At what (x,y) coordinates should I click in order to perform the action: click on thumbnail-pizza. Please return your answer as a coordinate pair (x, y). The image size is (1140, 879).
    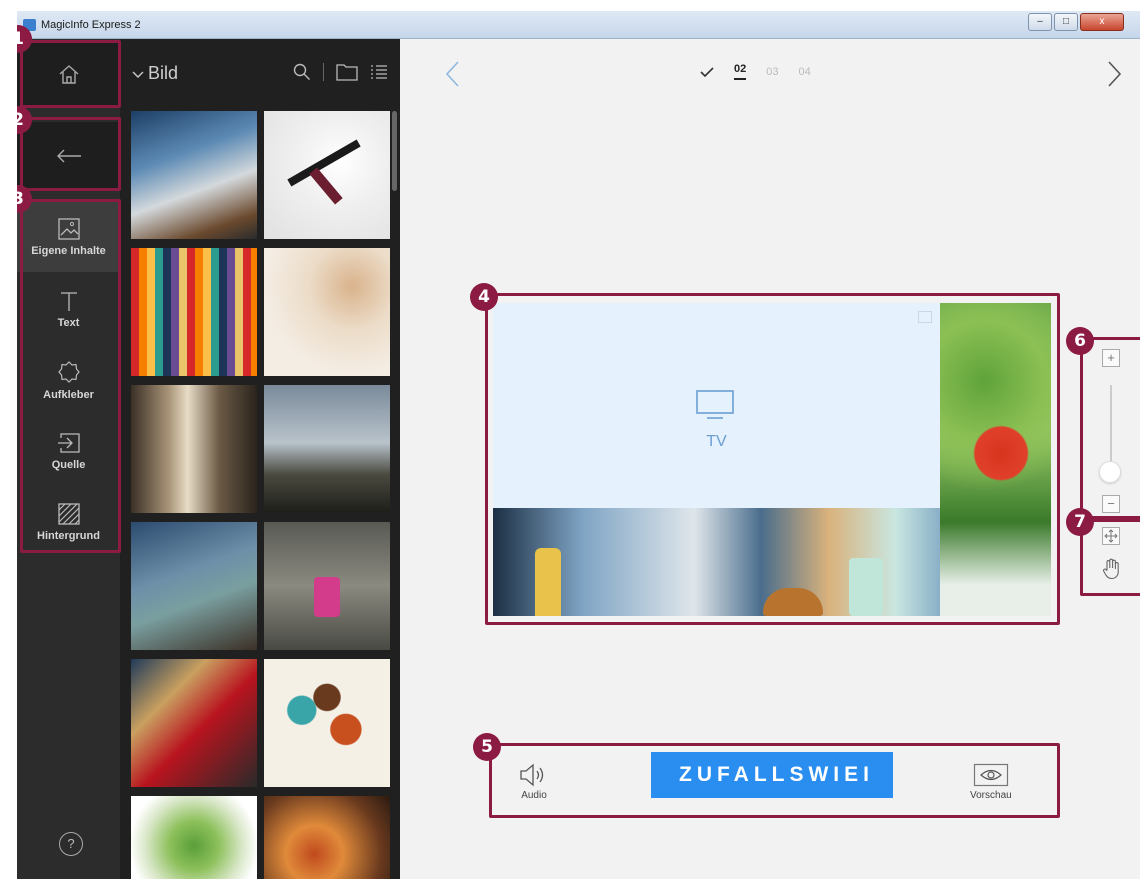
    Looking at the image, I should click on (327, 837).